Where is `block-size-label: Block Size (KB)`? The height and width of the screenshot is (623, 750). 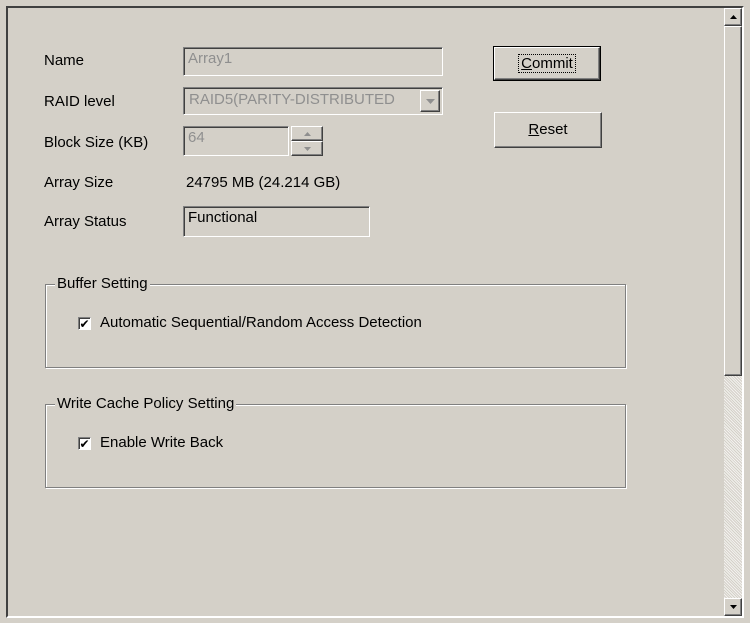 block-size-label: Block Size (KB) is located at coordinates (96, 142).